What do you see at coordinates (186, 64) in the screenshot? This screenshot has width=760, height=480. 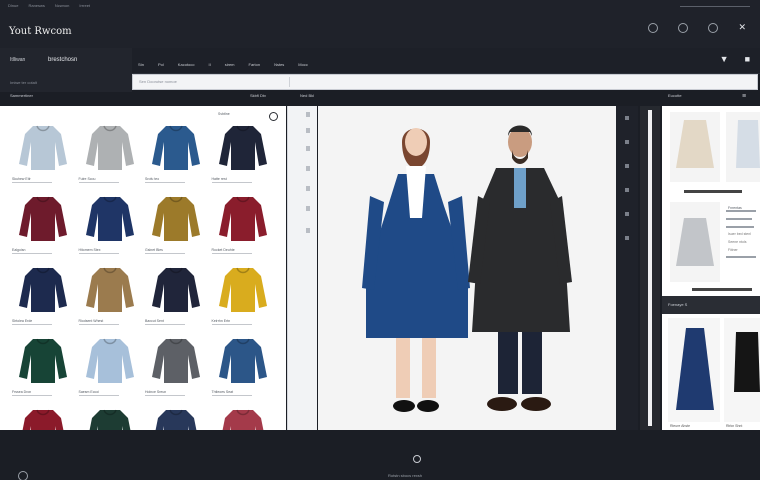 I see `menu-item-3: Kacotoco` at bounding box center [186, 64].